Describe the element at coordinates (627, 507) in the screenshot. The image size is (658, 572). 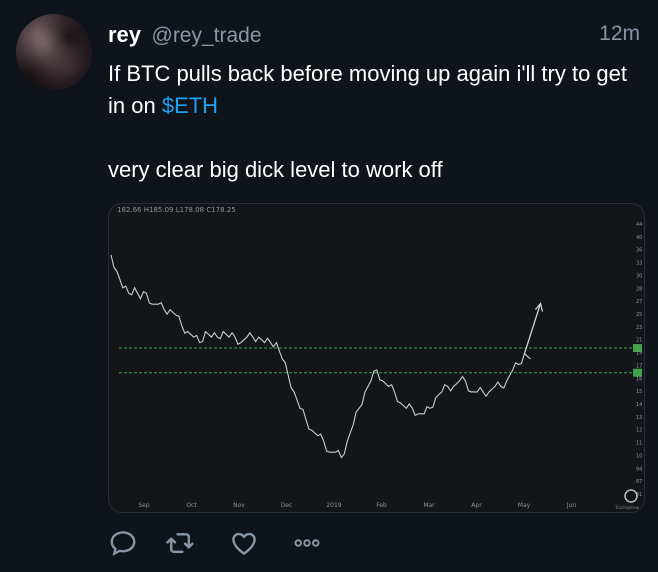
I see `watermark-label: TradingView` at that location.